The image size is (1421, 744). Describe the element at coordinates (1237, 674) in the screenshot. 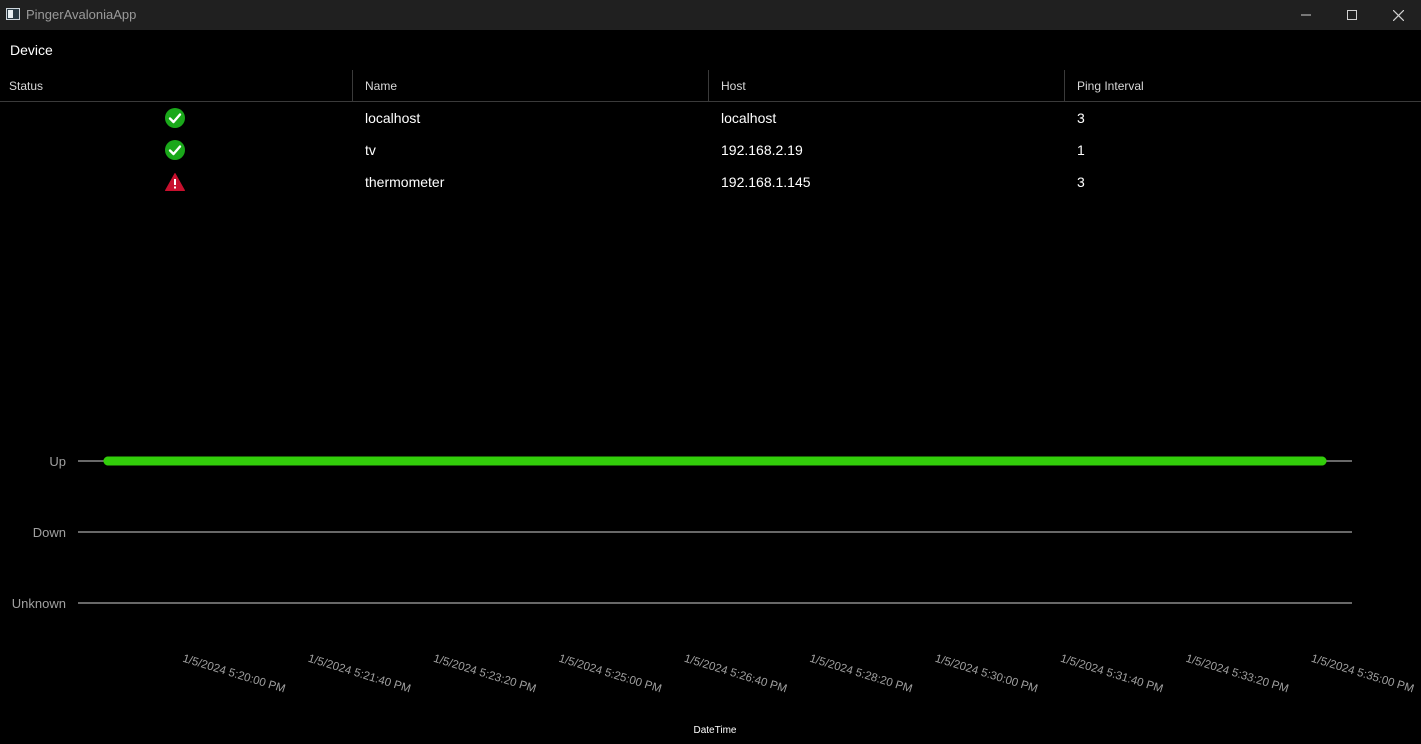

I see `x-axis-tick-label: 1/5/2024 5:33:20 PM` at that location.